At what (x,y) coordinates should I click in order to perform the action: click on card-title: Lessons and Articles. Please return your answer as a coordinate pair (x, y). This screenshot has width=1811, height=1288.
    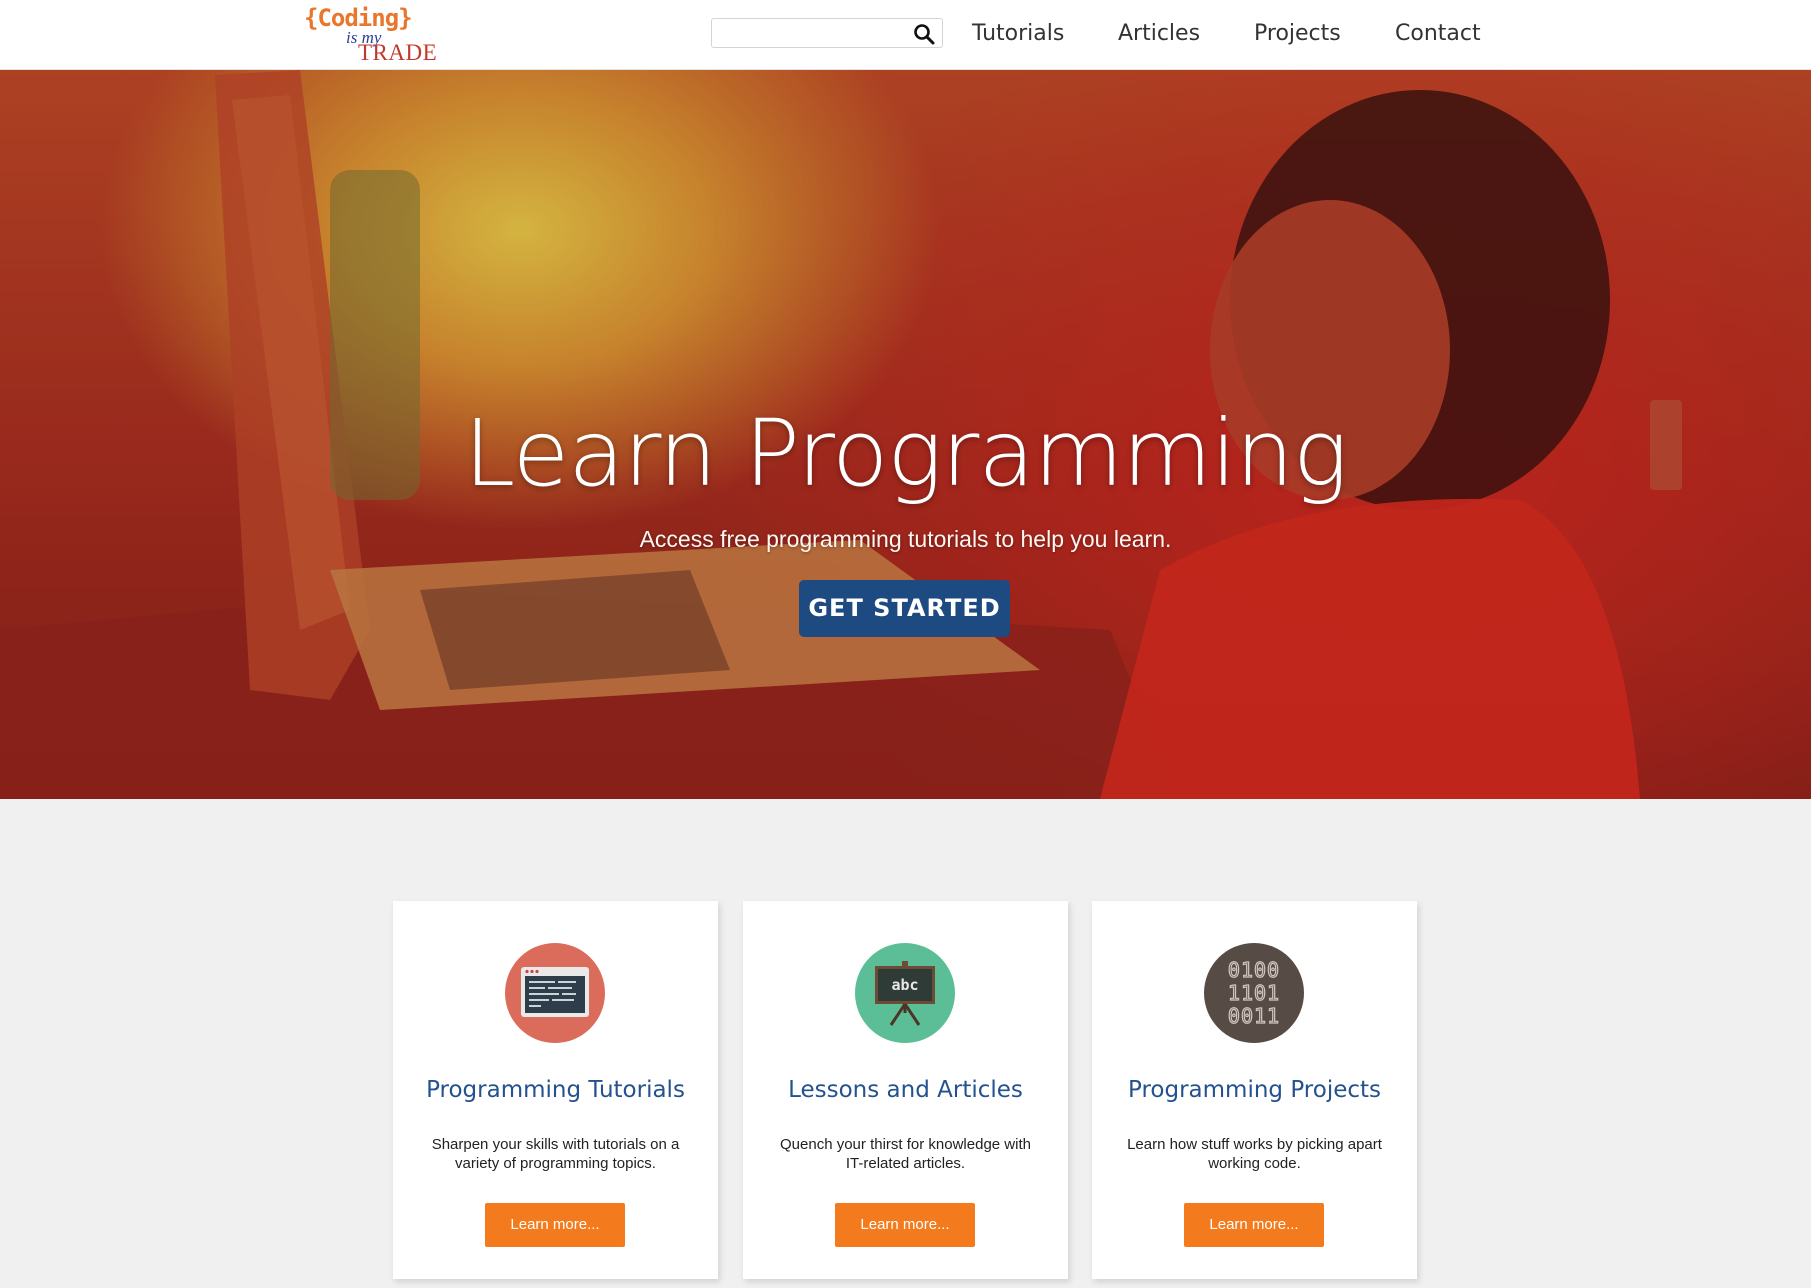
    Looking at the image, I should click on (905, 1090).